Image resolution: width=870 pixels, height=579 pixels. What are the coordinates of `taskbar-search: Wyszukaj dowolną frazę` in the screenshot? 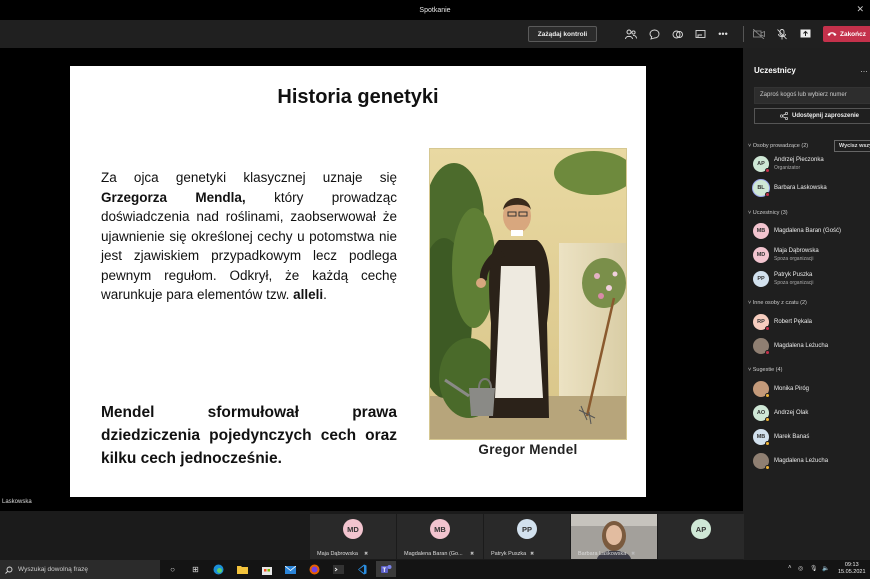 It's located at (80, 569).